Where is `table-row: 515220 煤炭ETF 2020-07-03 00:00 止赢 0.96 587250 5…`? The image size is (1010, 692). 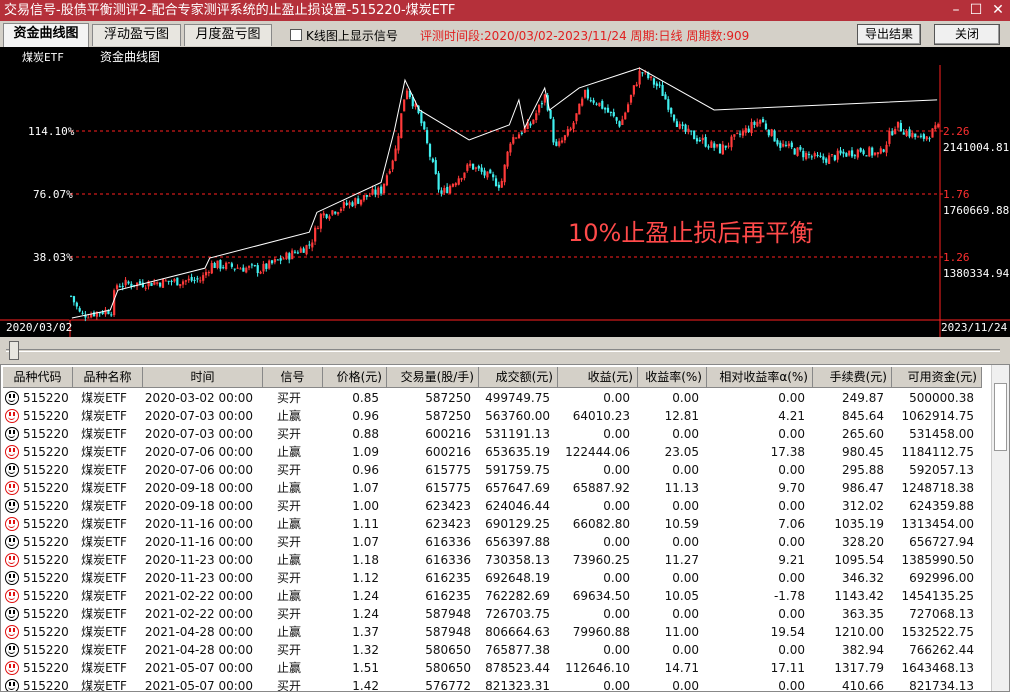
table-row: 515220 煤炭ETF 2020-07-03 00:00 止赢 0.96 587250 5… is located at coordinates (496, 416).